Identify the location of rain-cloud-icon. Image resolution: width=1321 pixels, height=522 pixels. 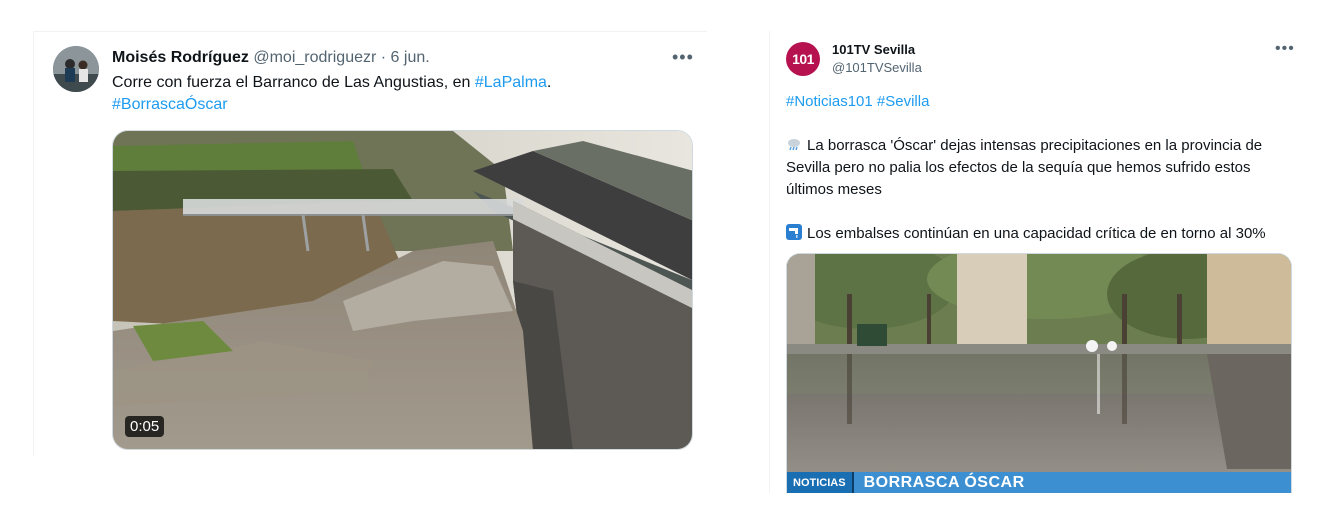
(794, 144).